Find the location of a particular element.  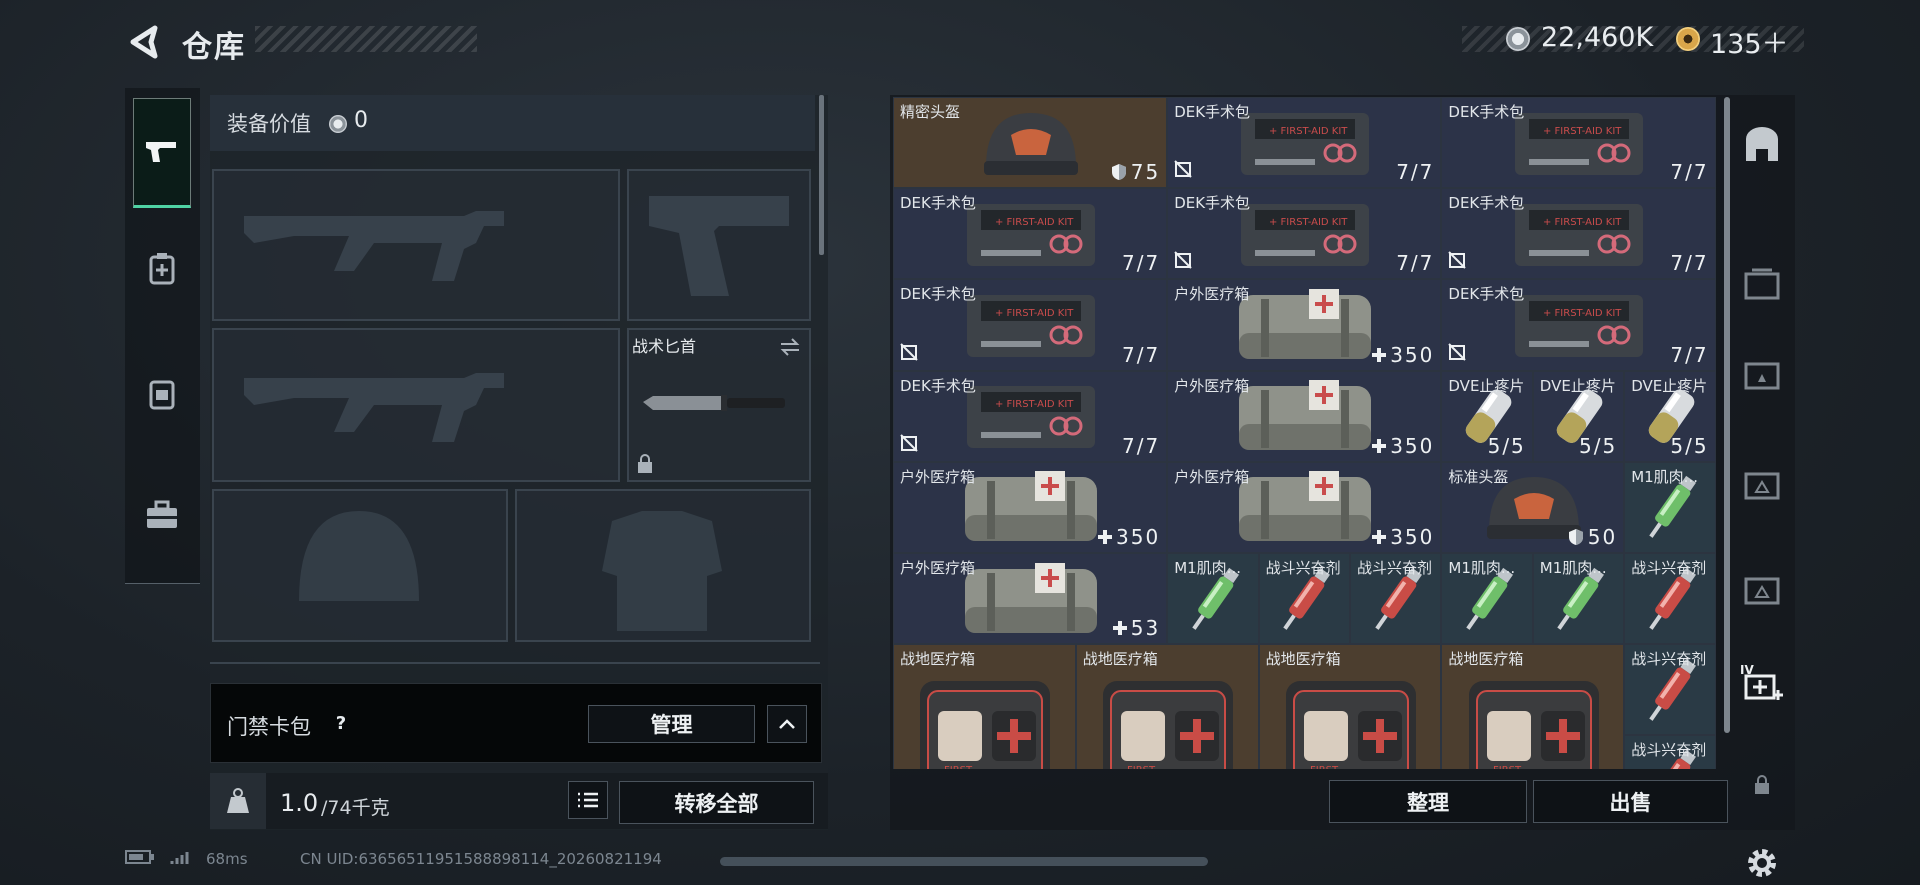

home-indicator is located at coordinates (964, 861).